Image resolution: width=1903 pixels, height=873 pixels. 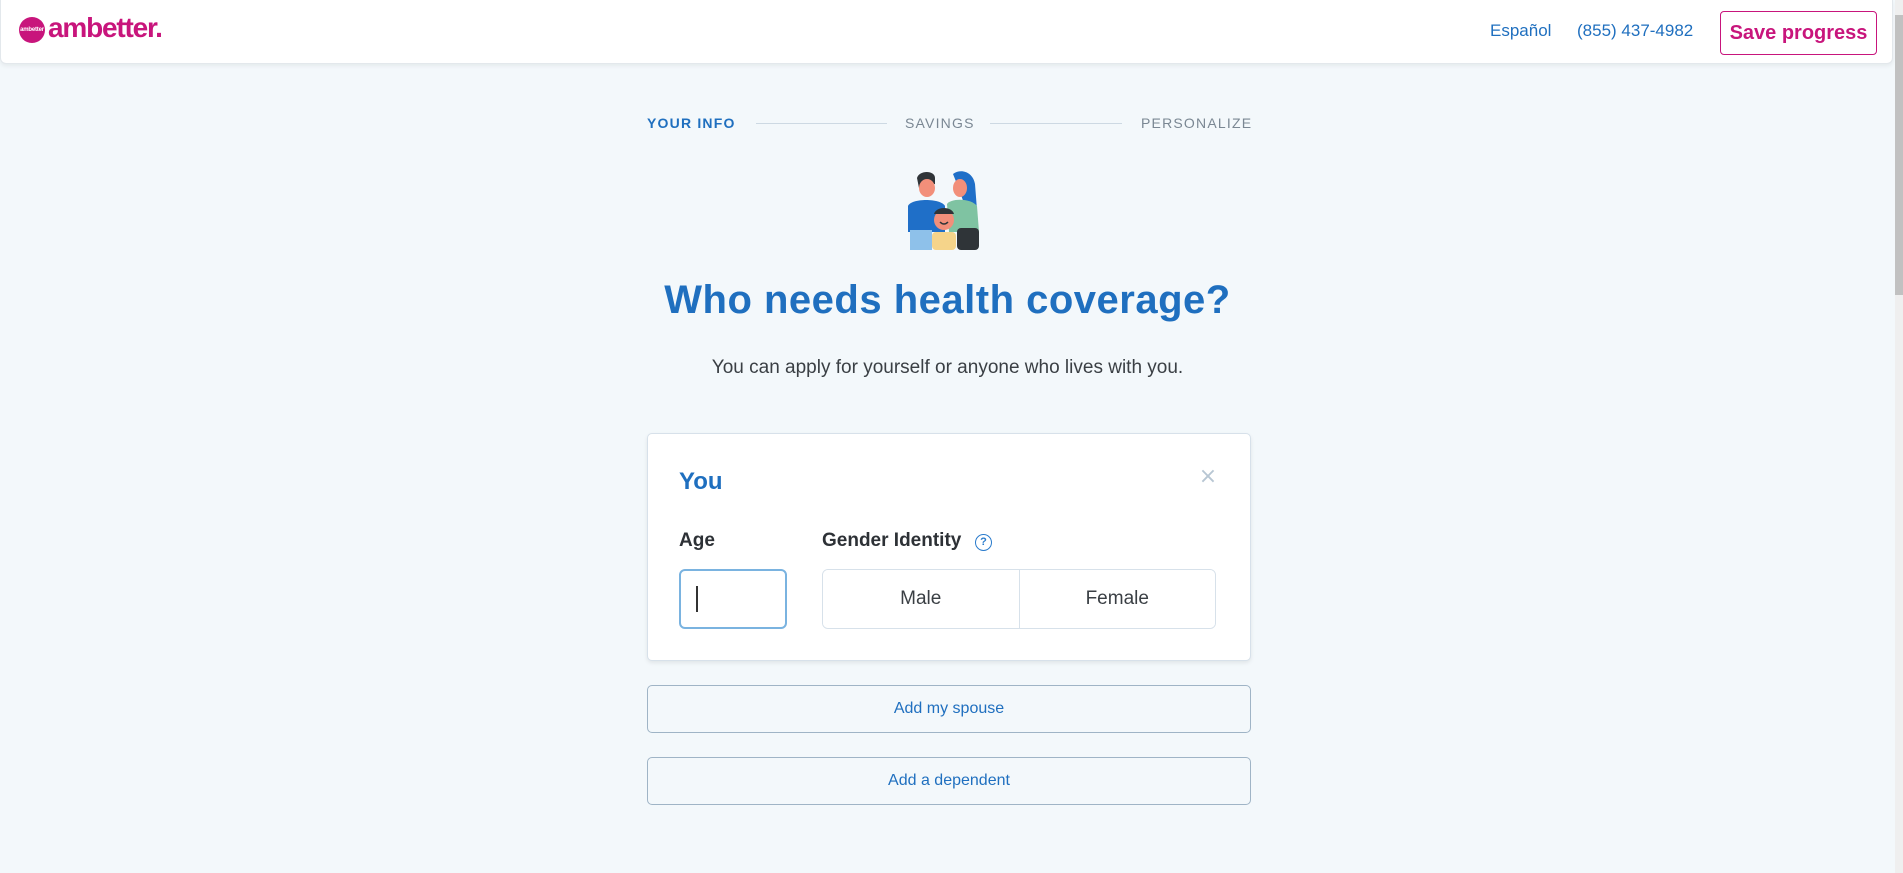 What do you see at coordinates (1116, 599) in the screenshot?
I see `gender-female-button: Female` at bounding box center [1116, 599].